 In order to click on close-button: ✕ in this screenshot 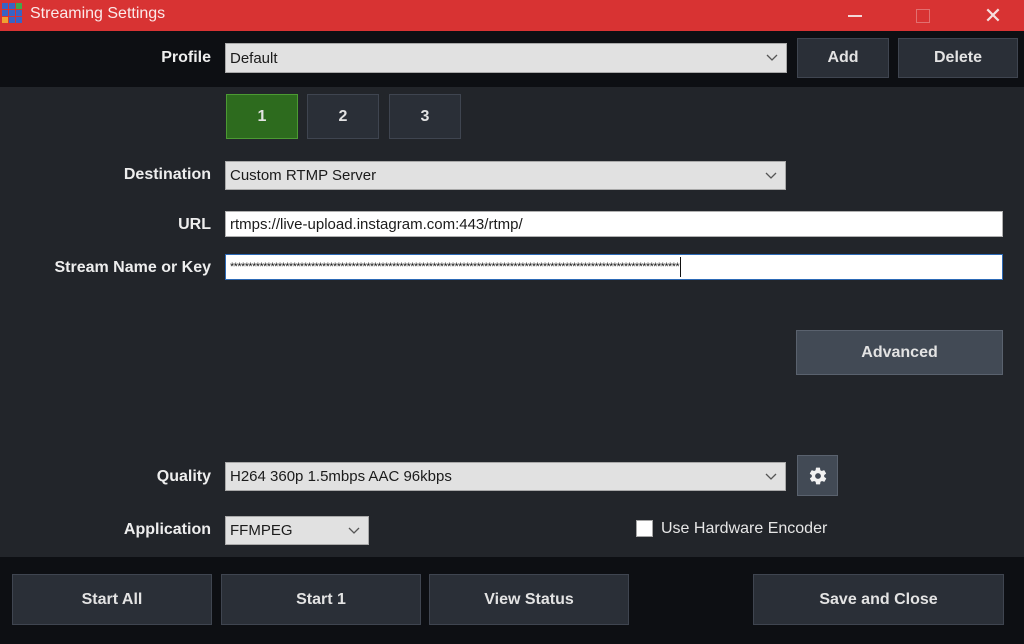, I will do `click(993, 15)`.